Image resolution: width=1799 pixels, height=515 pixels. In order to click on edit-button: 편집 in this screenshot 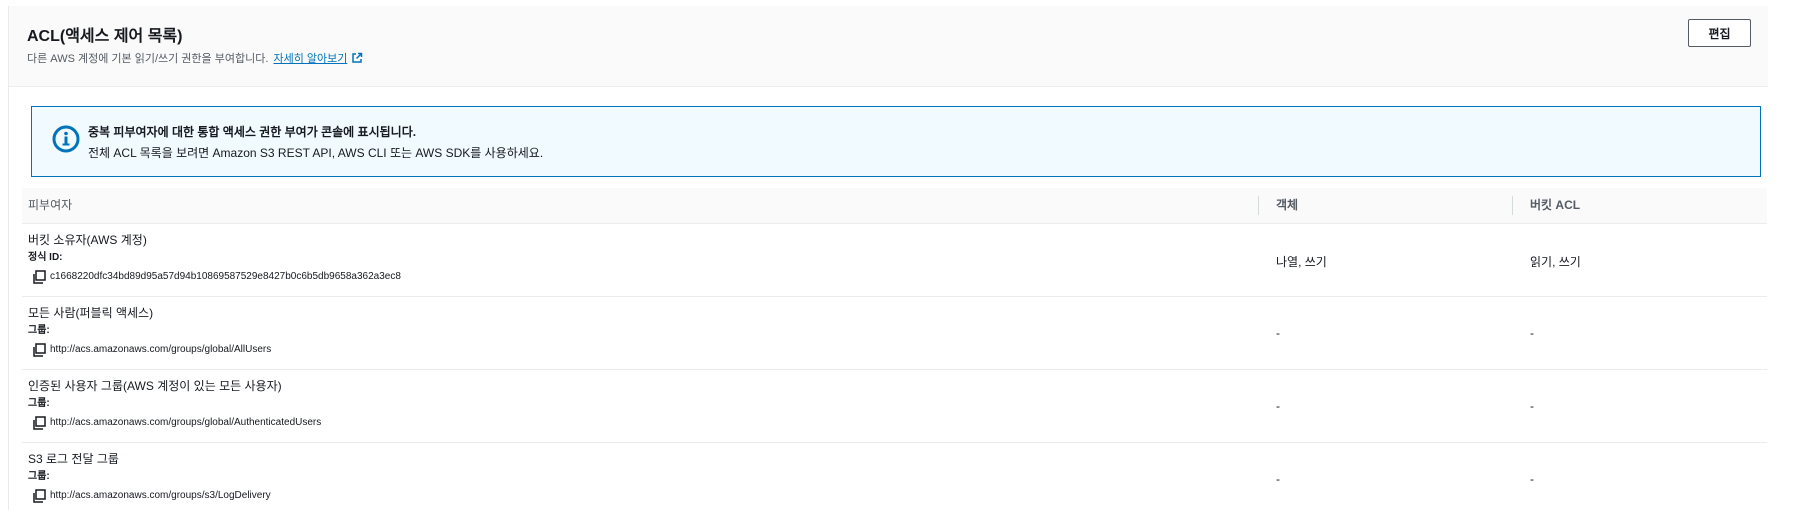, I will do `click(1719, 33)`.